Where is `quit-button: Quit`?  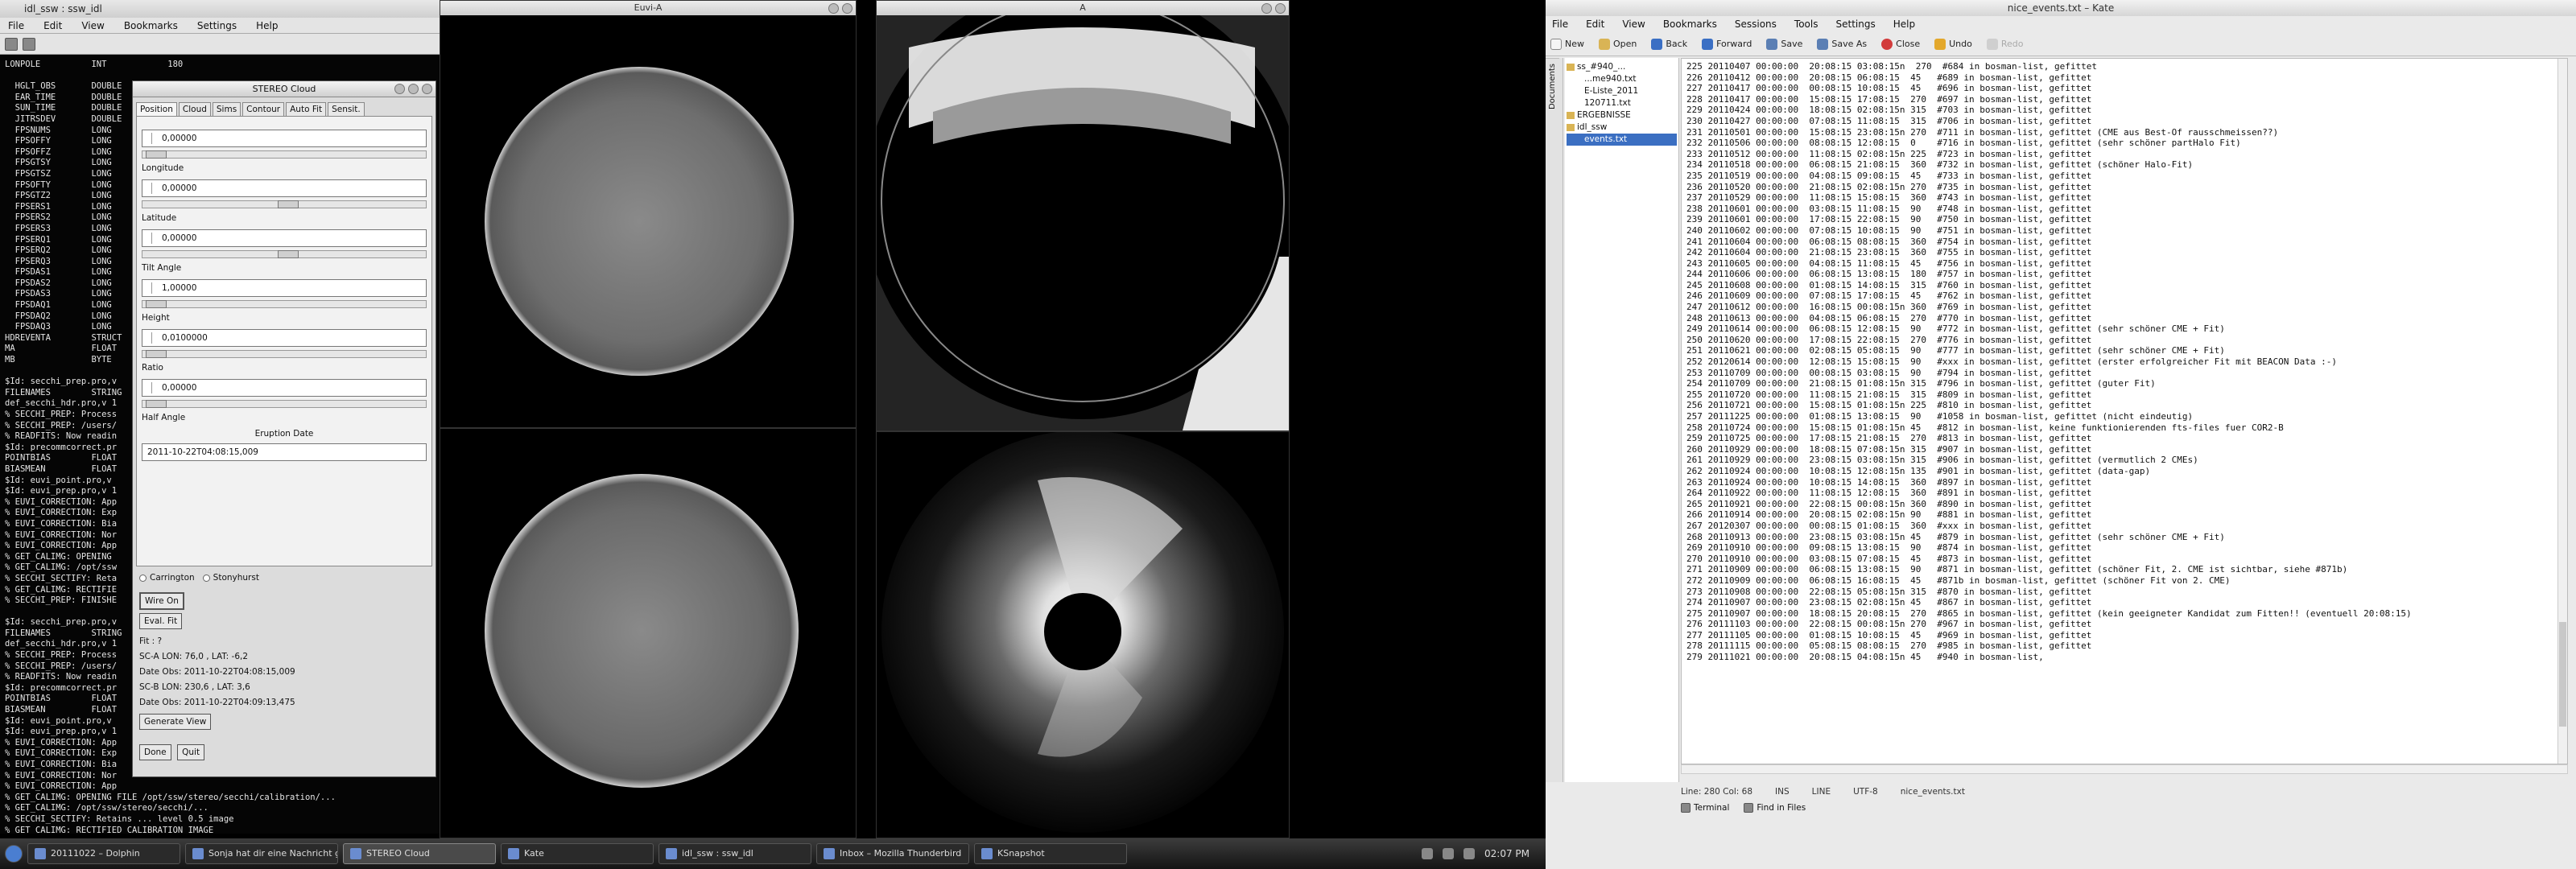
quit-button: Quit is located at coordinates (191, 752).